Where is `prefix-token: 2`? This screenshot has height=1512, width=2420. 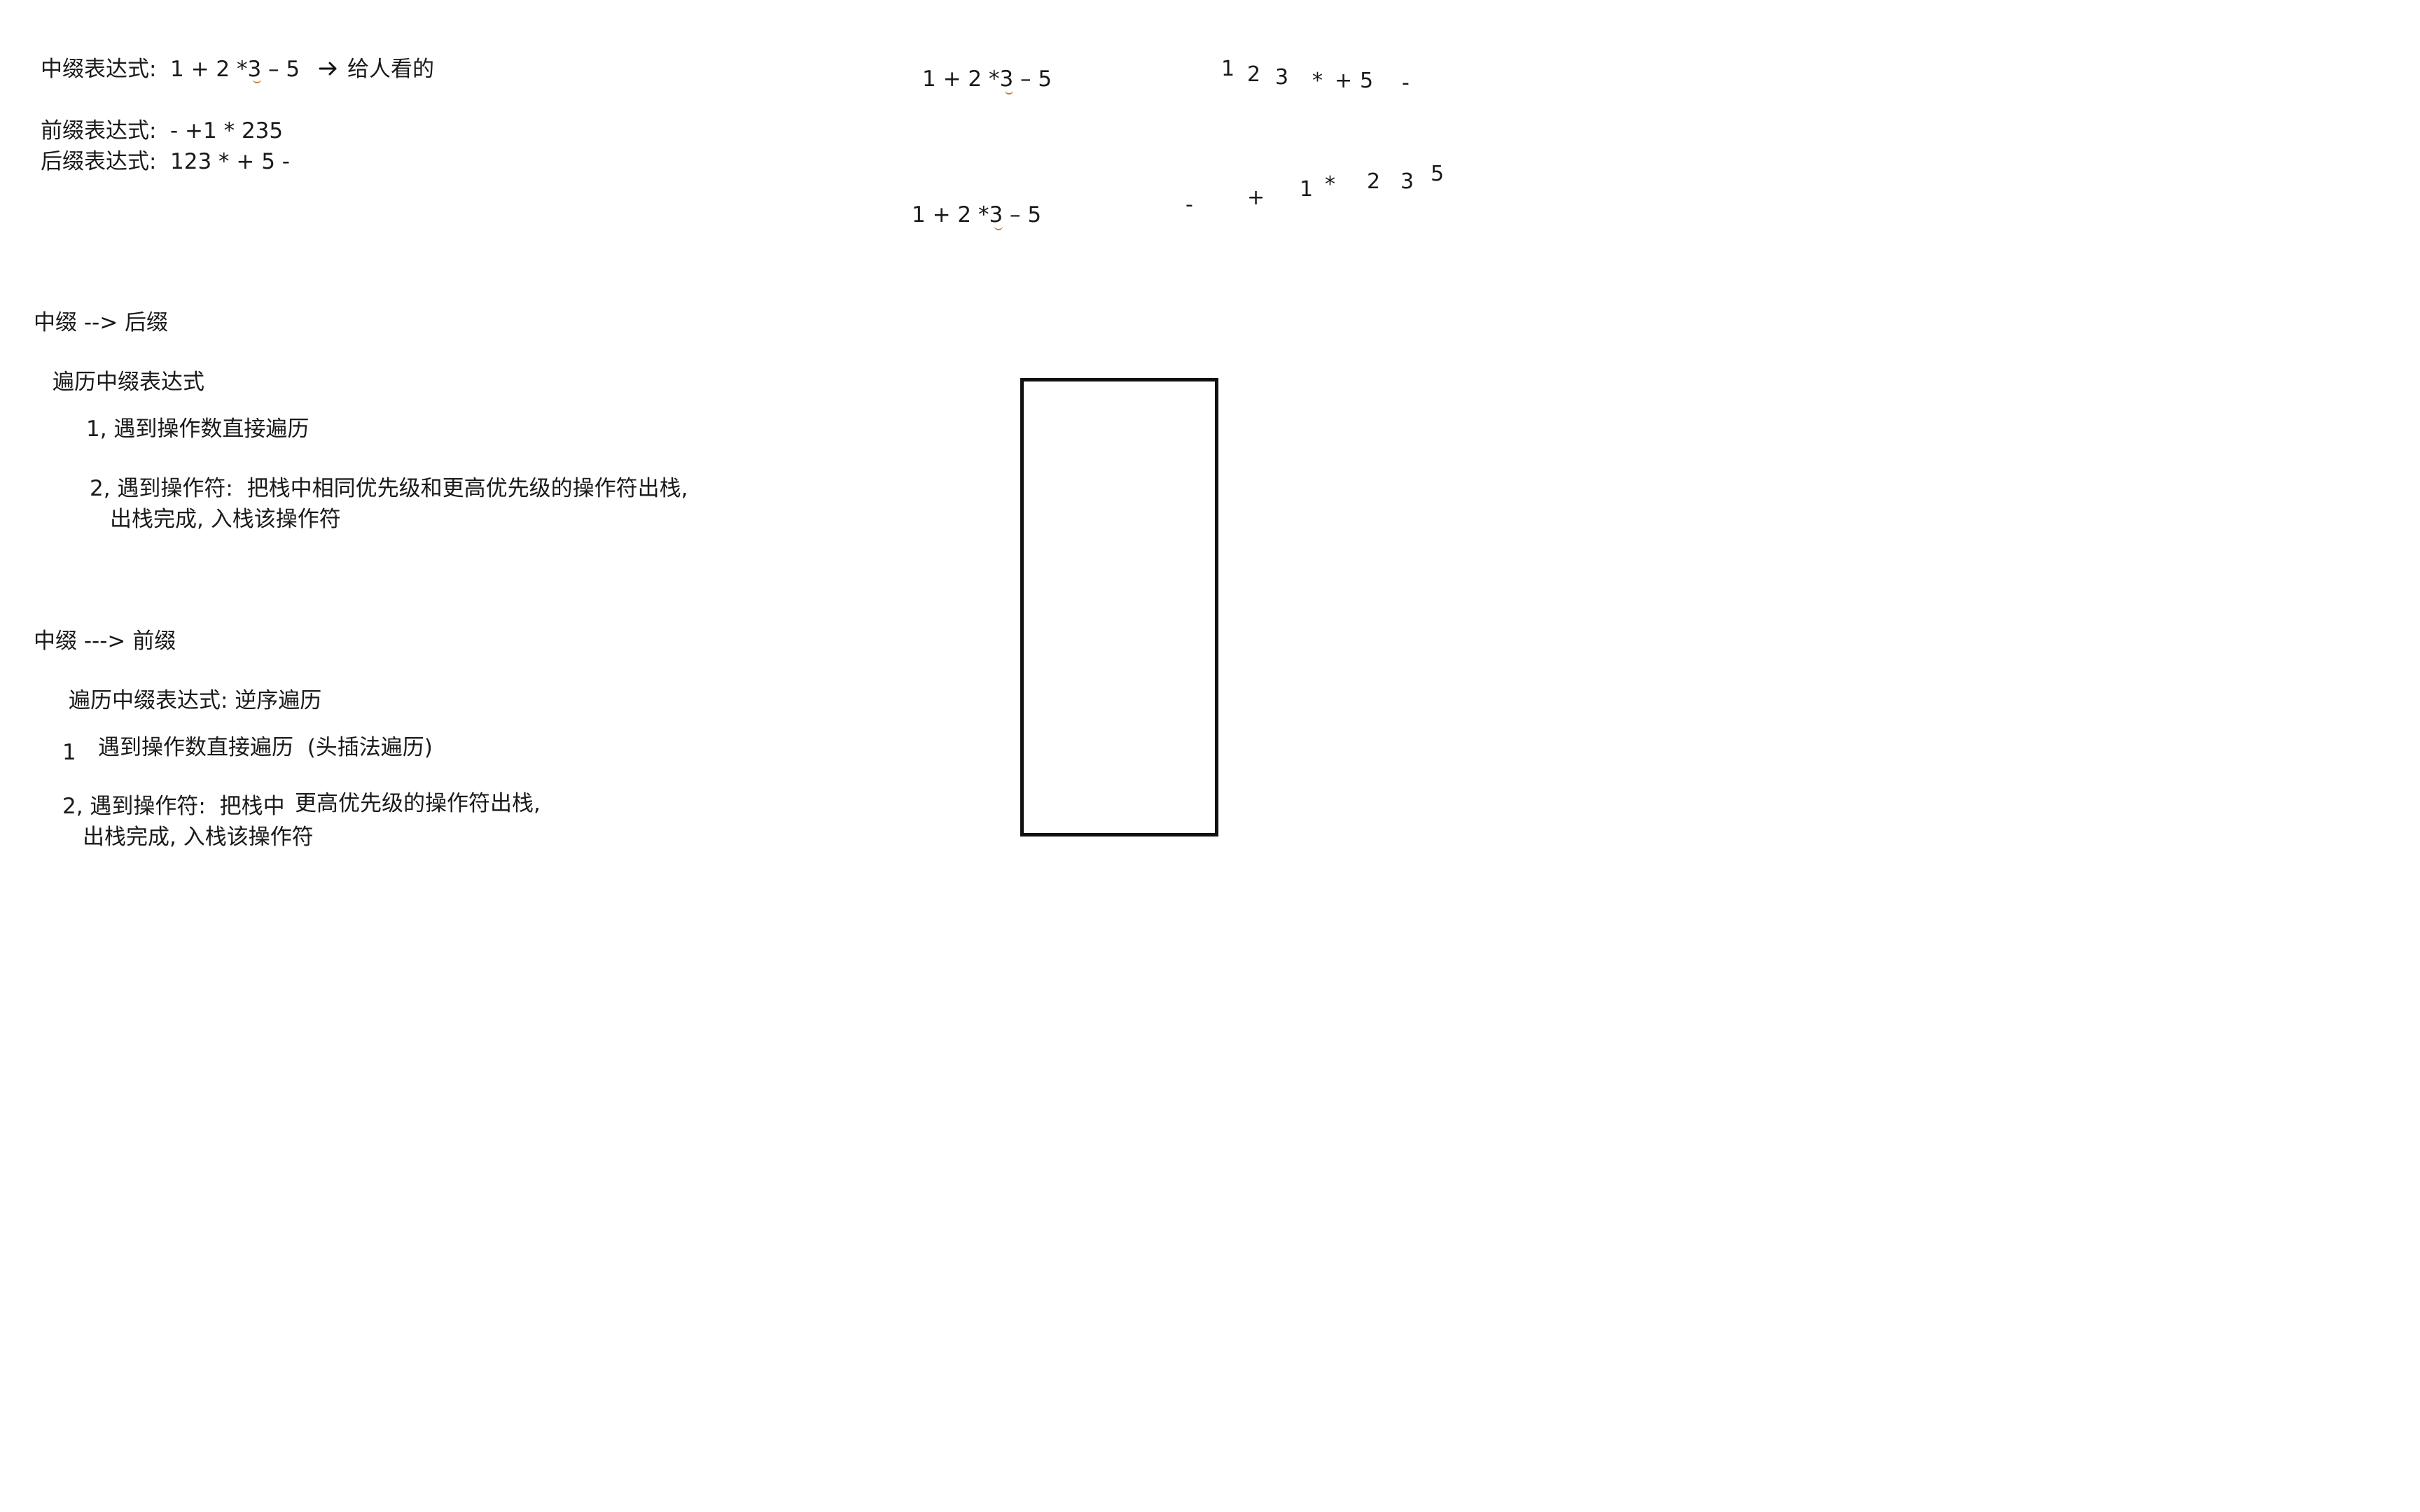
prefix-token: 2 is located at coordinates (1374, 181).